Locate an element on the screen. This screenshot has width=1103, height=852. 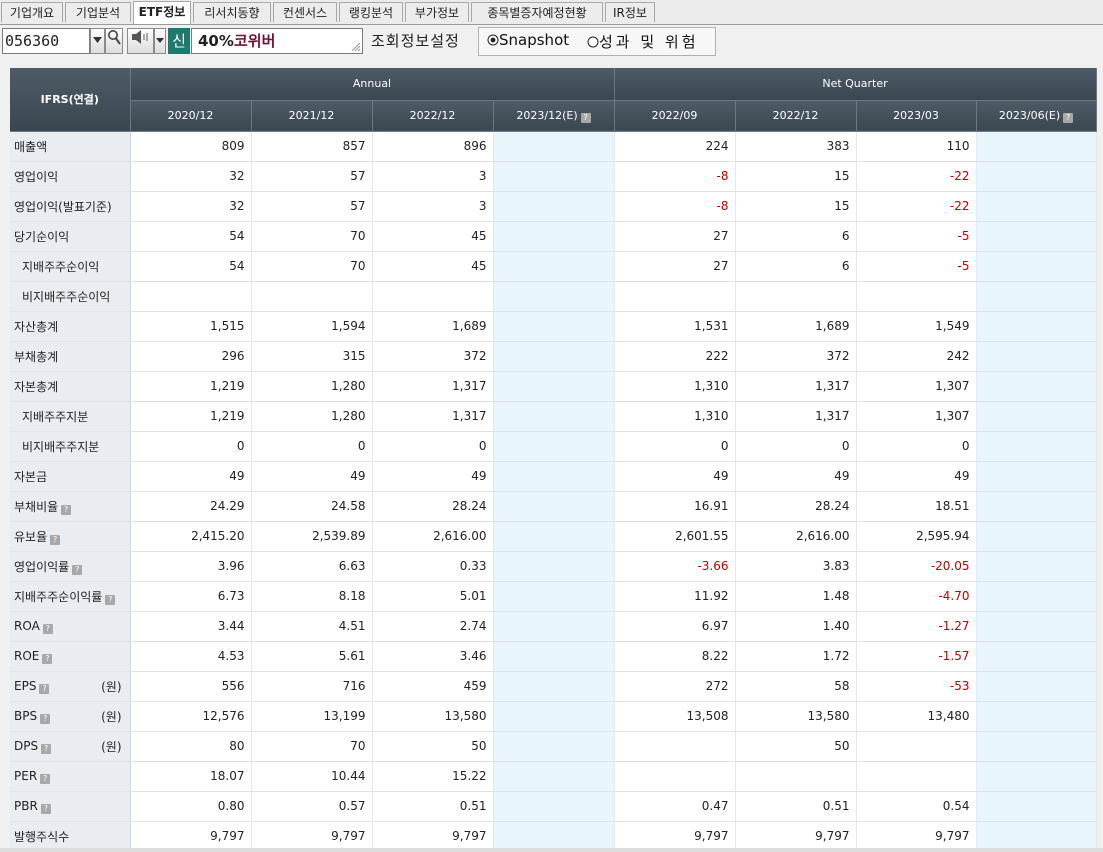
tab-additional-info: 부가정보 is located at coordinates (437, 12).